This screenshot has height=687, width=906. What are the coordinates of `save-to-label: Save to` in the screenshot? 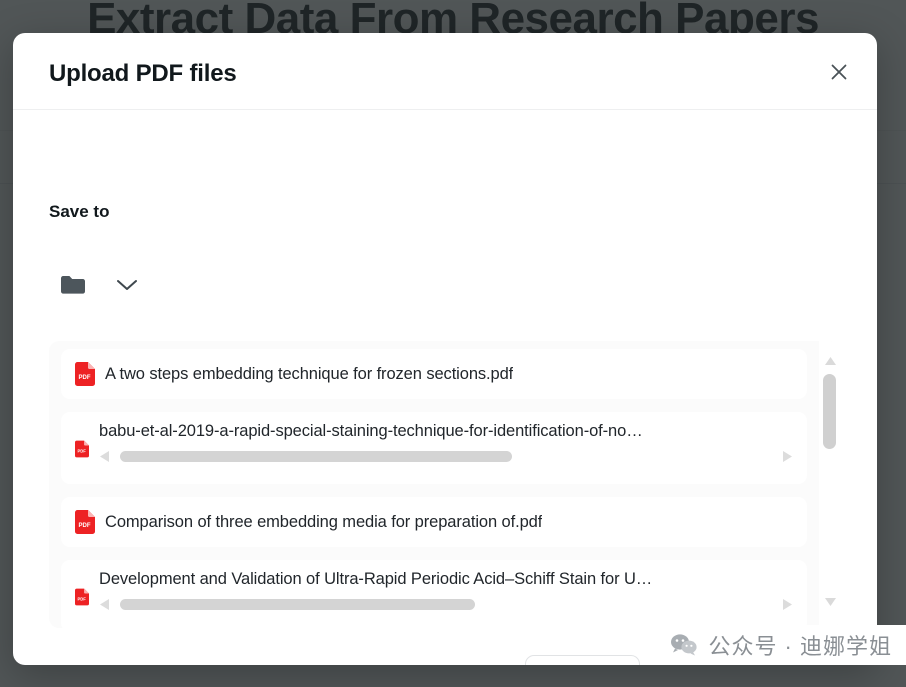 It's located at (79, 211).